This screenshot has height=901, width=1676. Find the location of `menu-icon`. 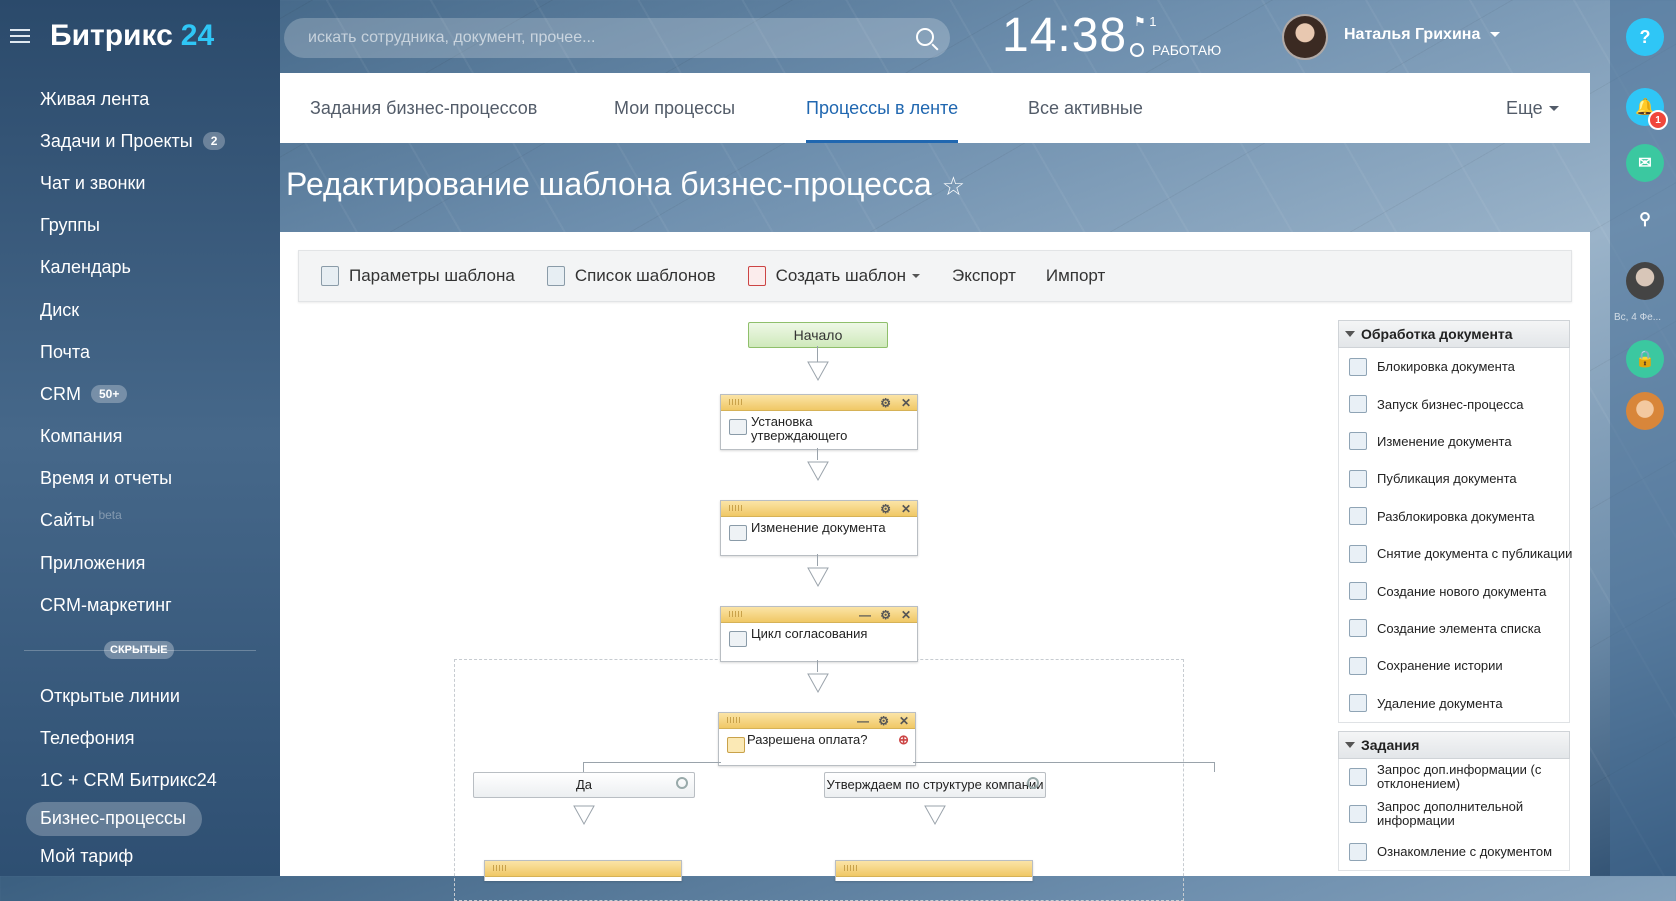

menu-icon is located at coordinates (20, 36).